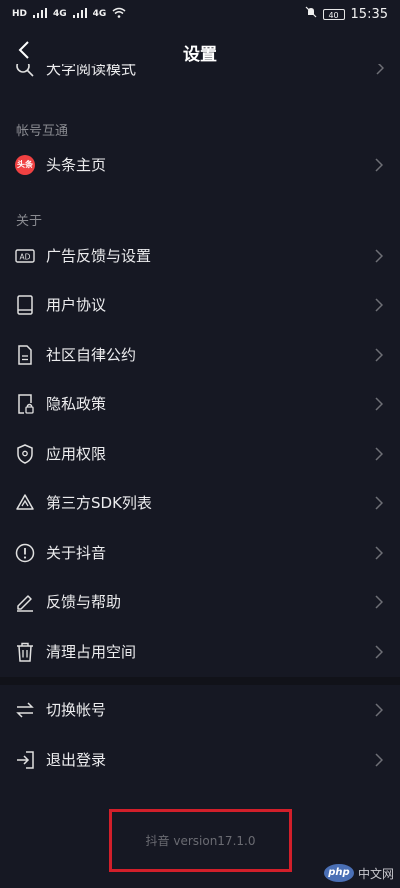  What do you see at coordinates (200, 55) in the screenshot?
I see `page-title: 设置` at bounding box center [200, 55].